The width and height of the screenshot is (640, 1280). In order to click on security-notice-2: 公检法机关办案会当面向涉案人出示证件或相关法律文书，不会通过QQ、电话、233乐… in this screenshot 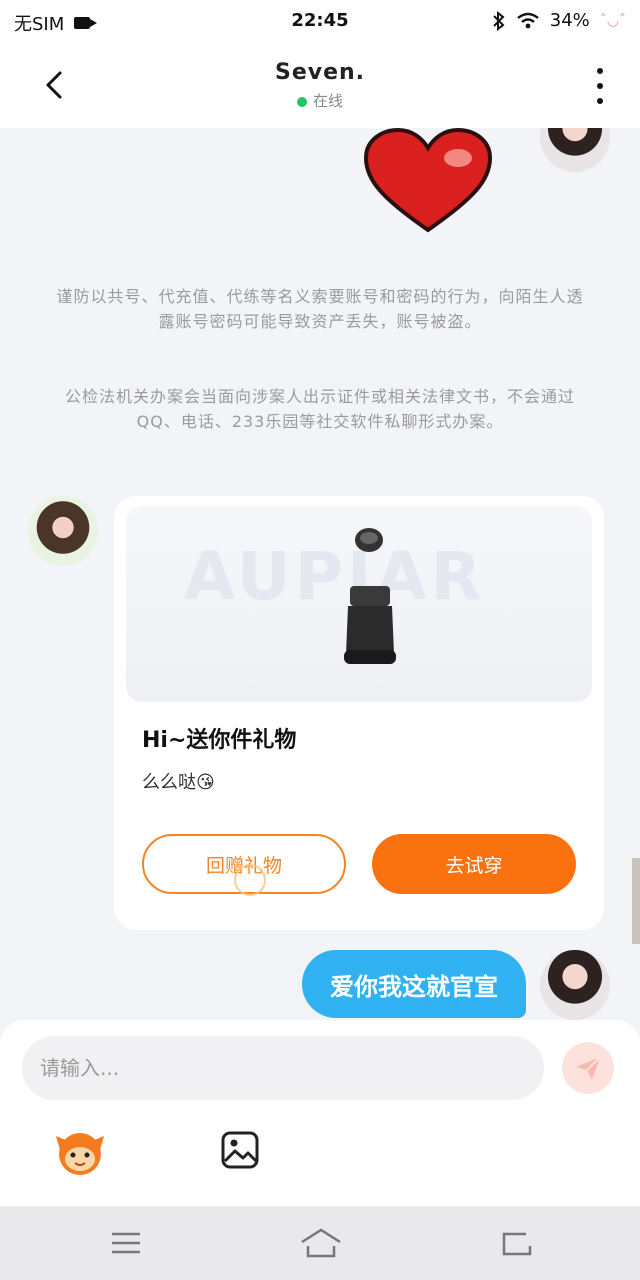, I will do `click(319, 409)`.